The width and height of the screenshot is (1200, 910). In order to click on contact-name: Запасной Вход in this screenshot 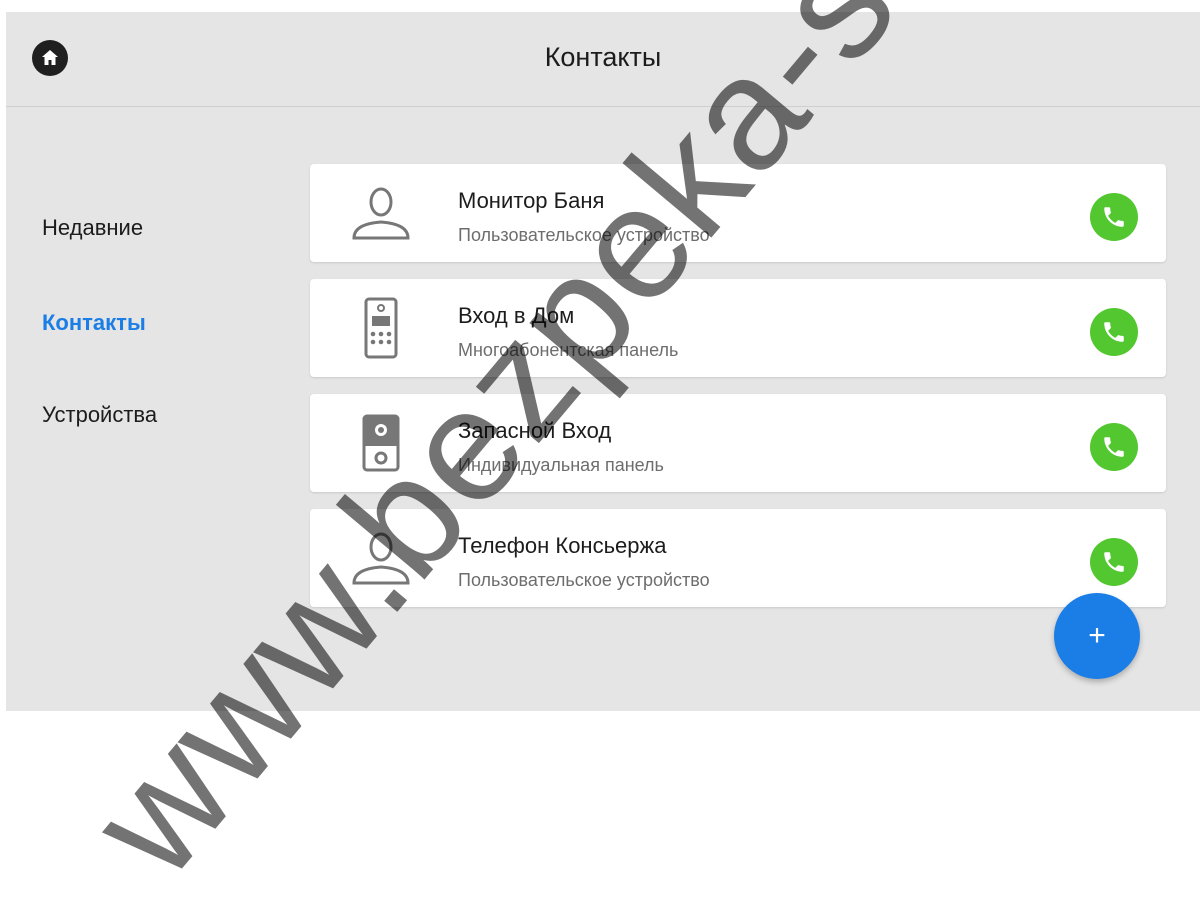, I will do `click(535, 430)`.